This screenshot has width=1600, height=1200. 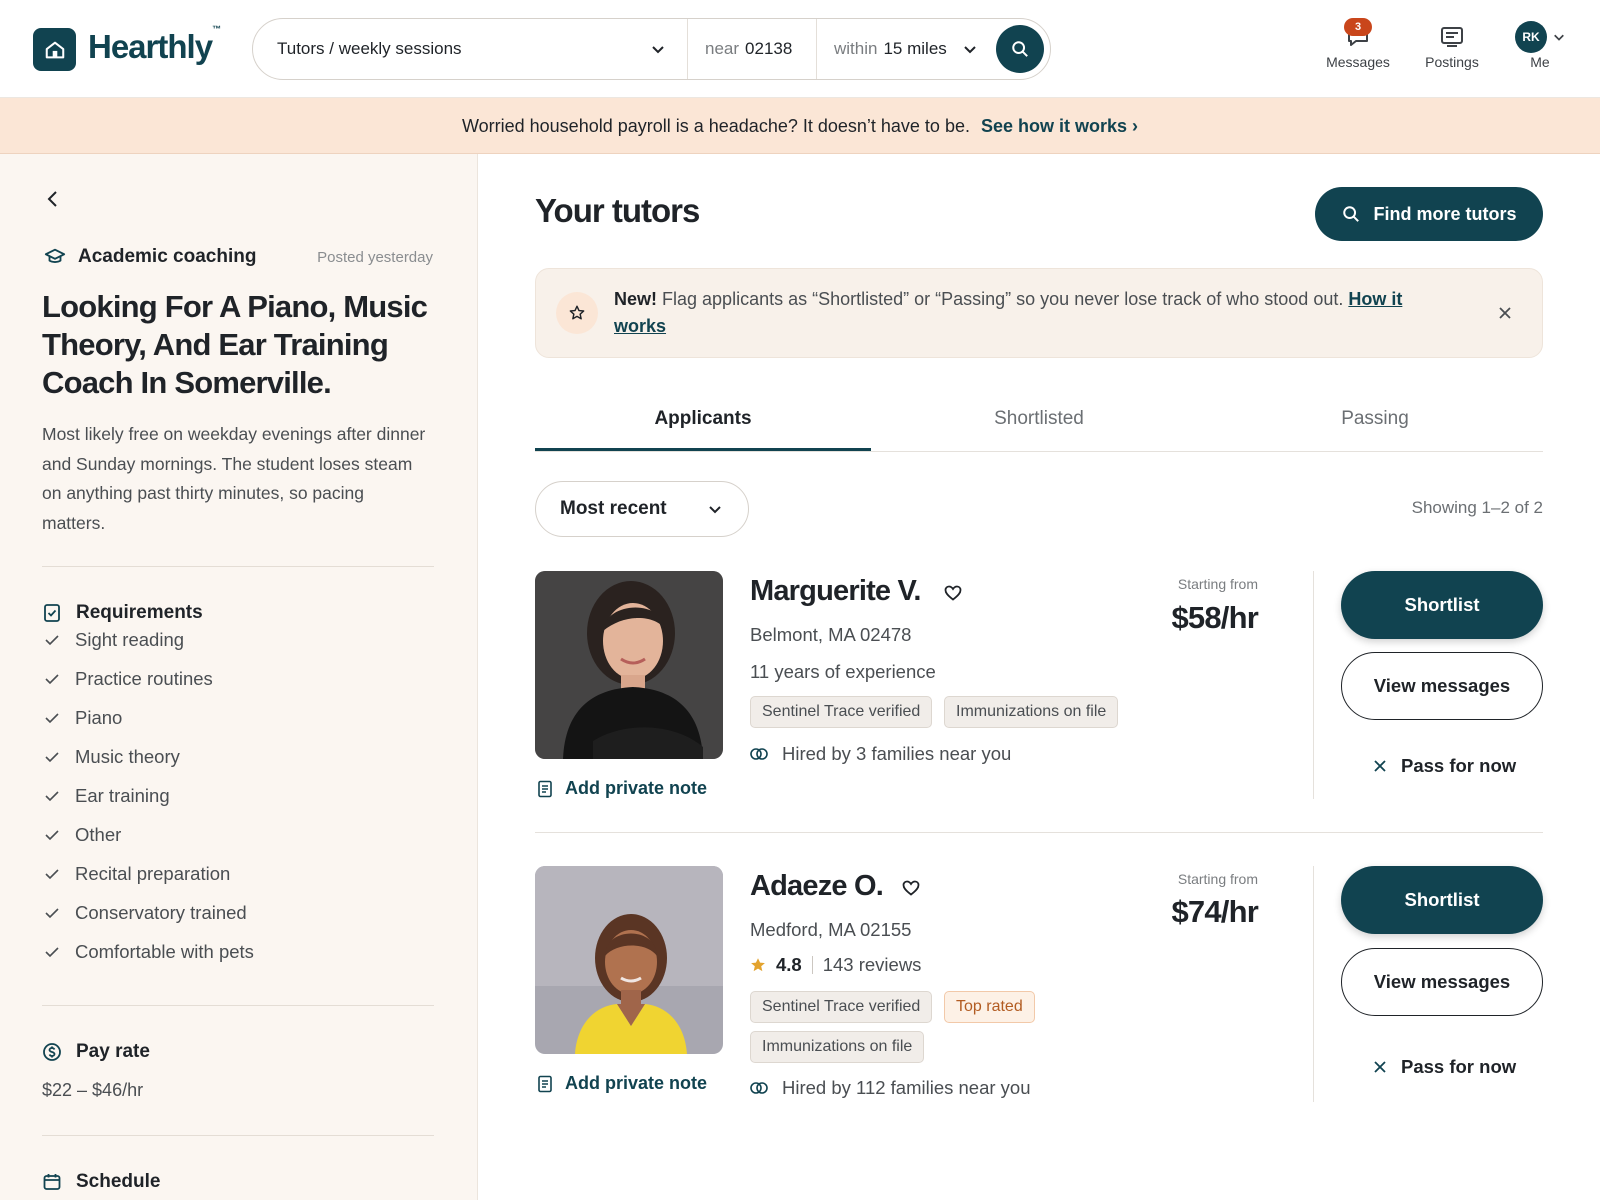 I want to click on tab-passing: Passing, so click(x=1375, y=421).